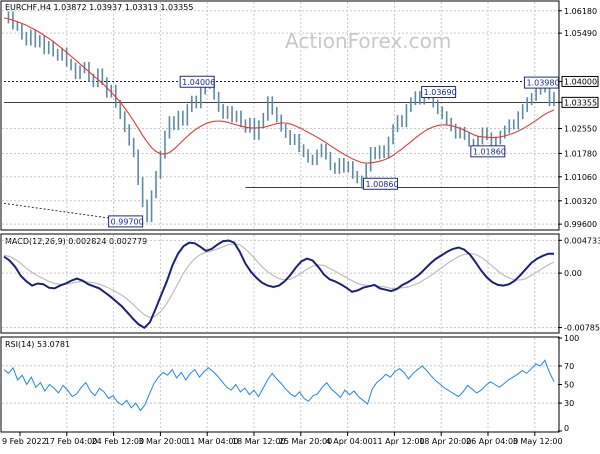  I want to click on x-tick-label: 26 Apr 04:00, so click(492, 441).